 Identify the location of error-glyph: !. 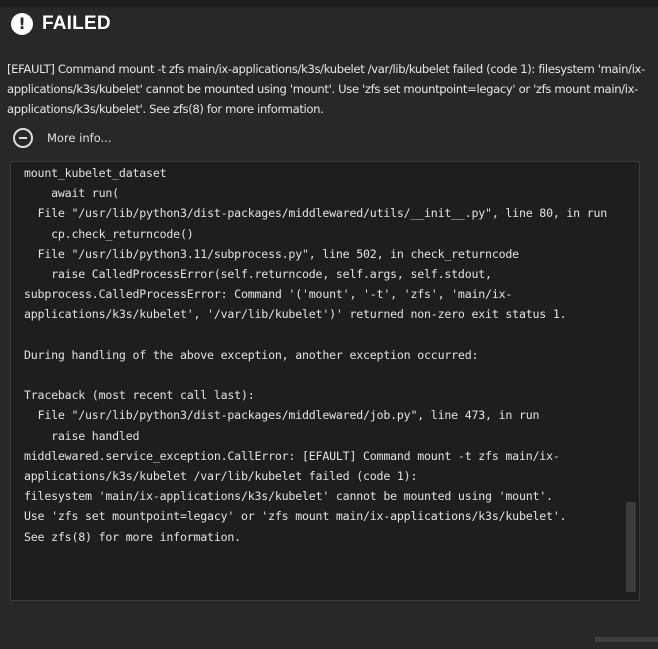
(22, 23).